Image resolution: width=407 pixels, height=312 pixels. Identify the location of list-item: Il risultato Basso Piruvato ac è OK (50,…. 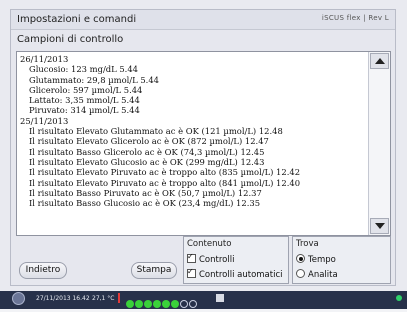
(145, 192).